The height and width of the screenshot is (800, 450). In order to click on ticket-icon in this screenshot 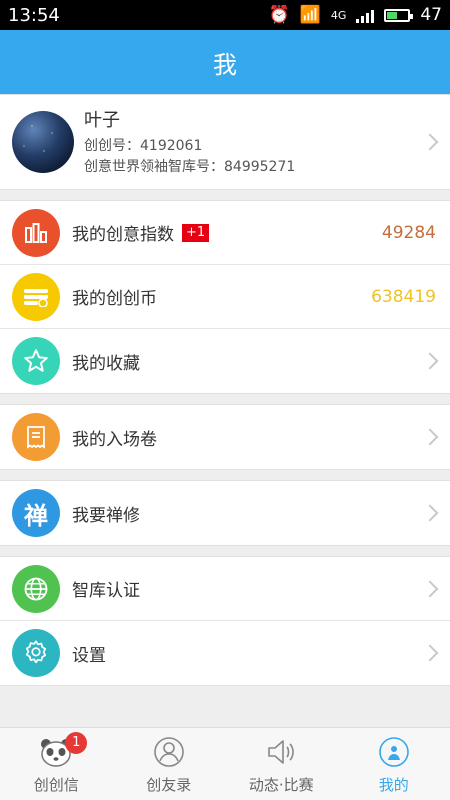, I will do `click(36, 437)`.